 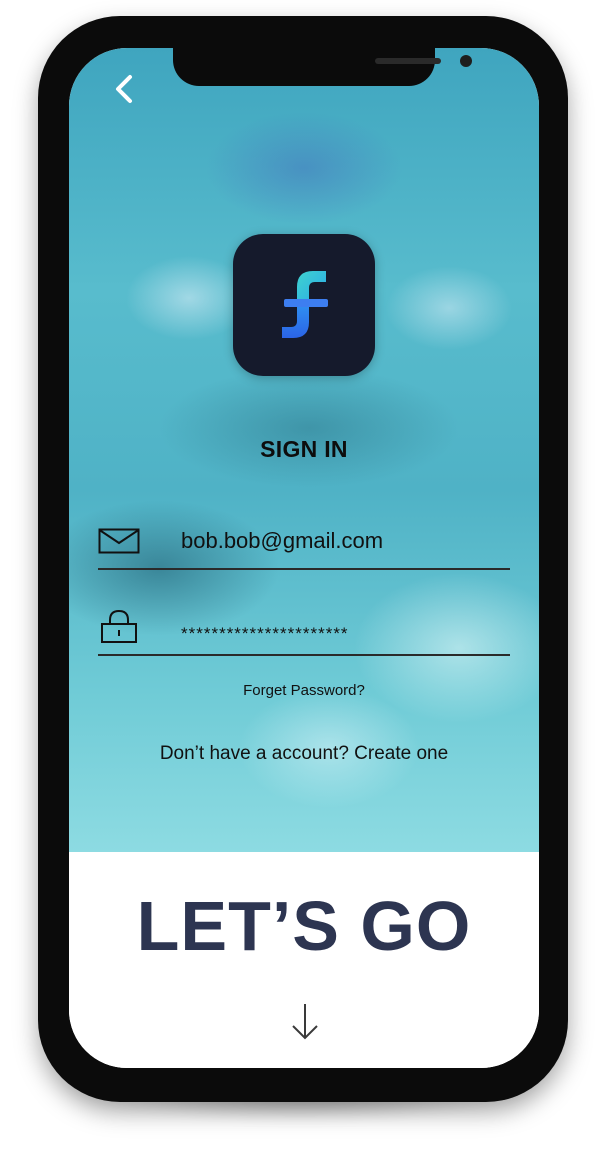 What do you see at coordinates (408, 61) in the screenshot?
I see `speaker-grille` at bounding box center [408, 61].